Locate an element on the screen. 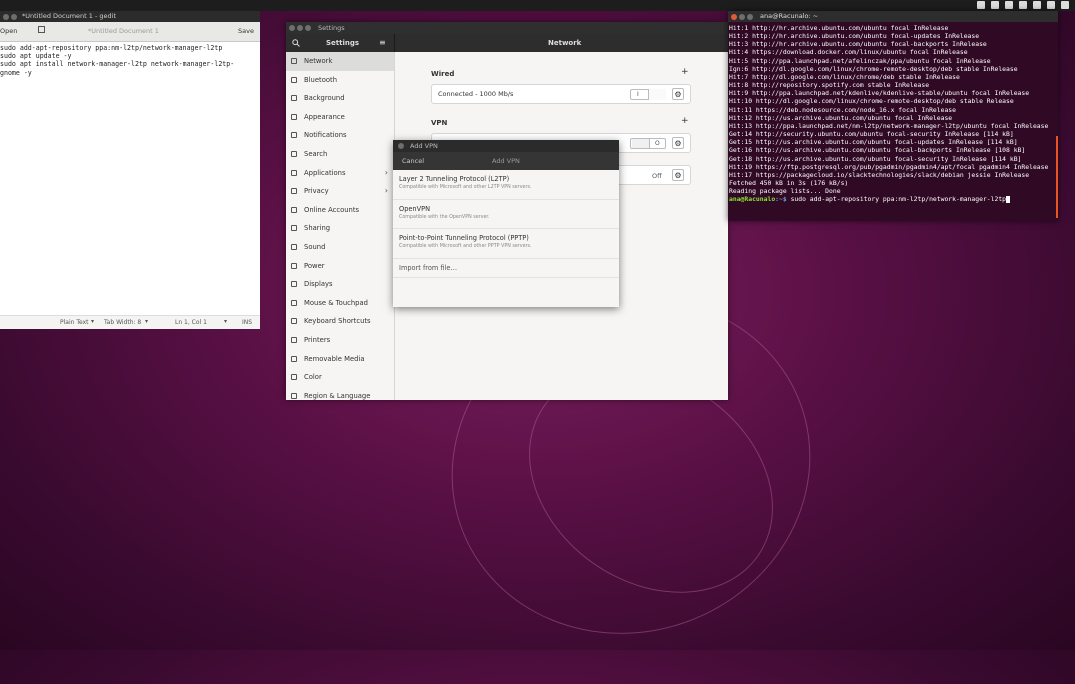 The image size is (1075, 684). vpn-toggle: O is located at coordinates (648, 143).